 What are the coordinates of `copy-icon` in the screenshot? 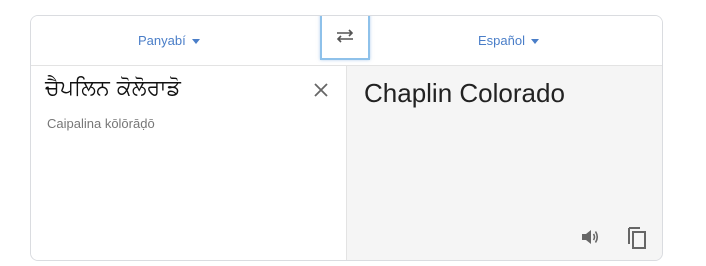 It's located at (637, 238).